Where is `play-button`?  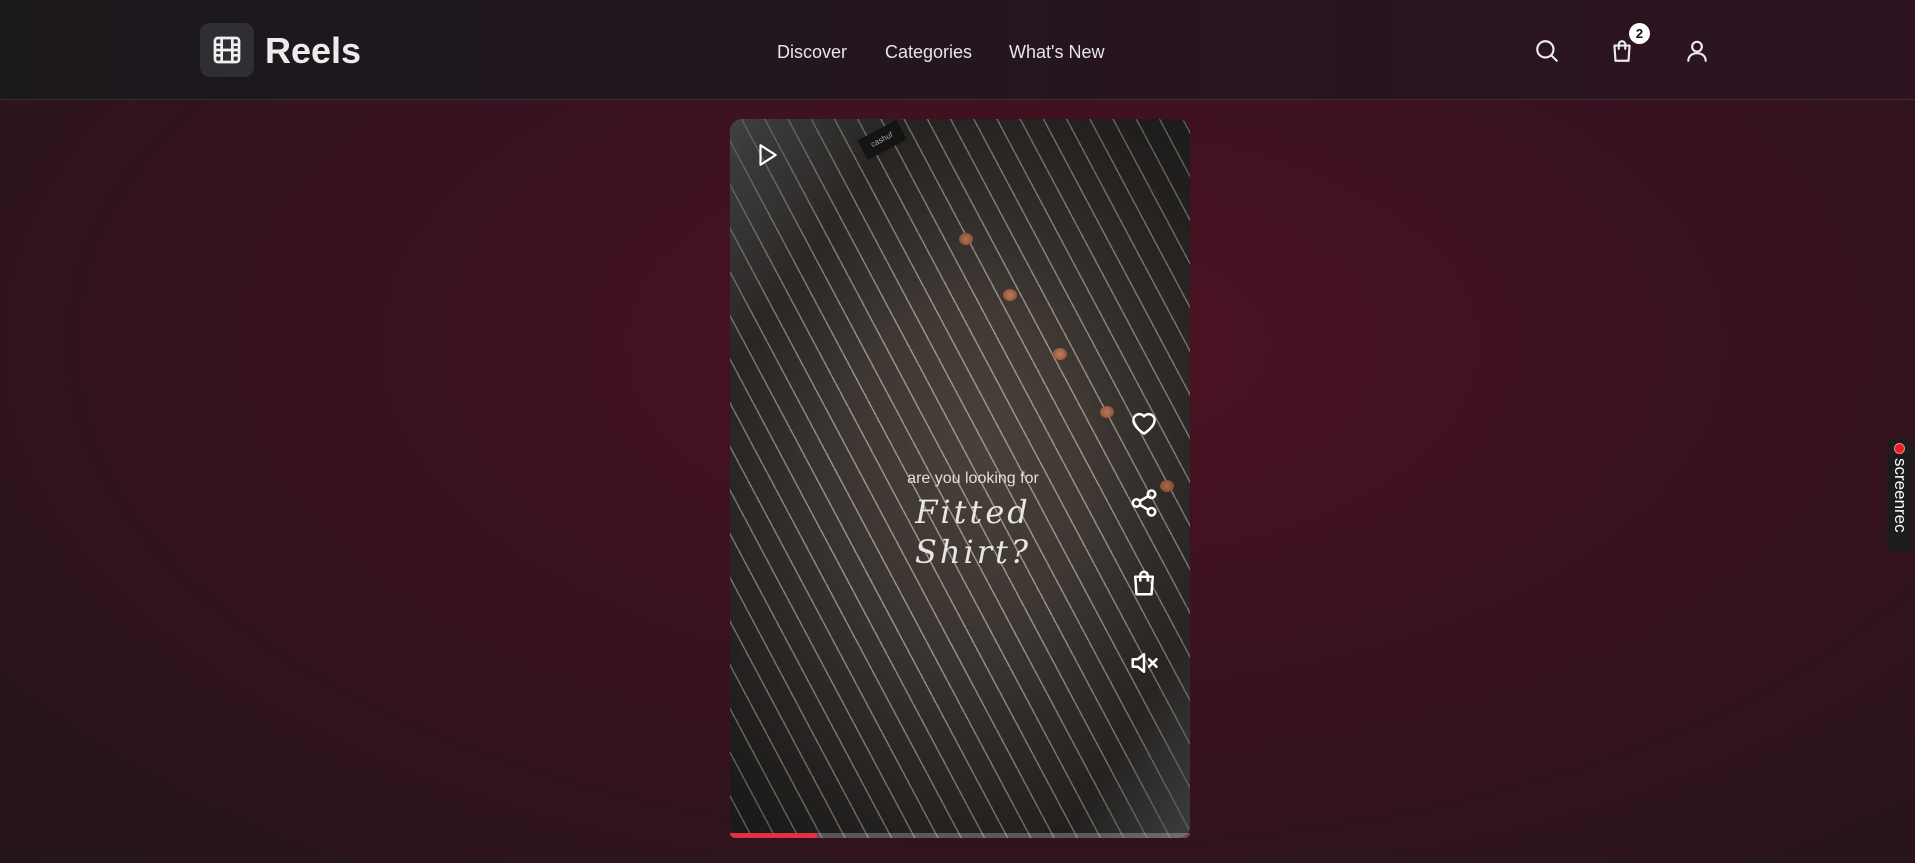 play-button is located at coordinates (767, 155).